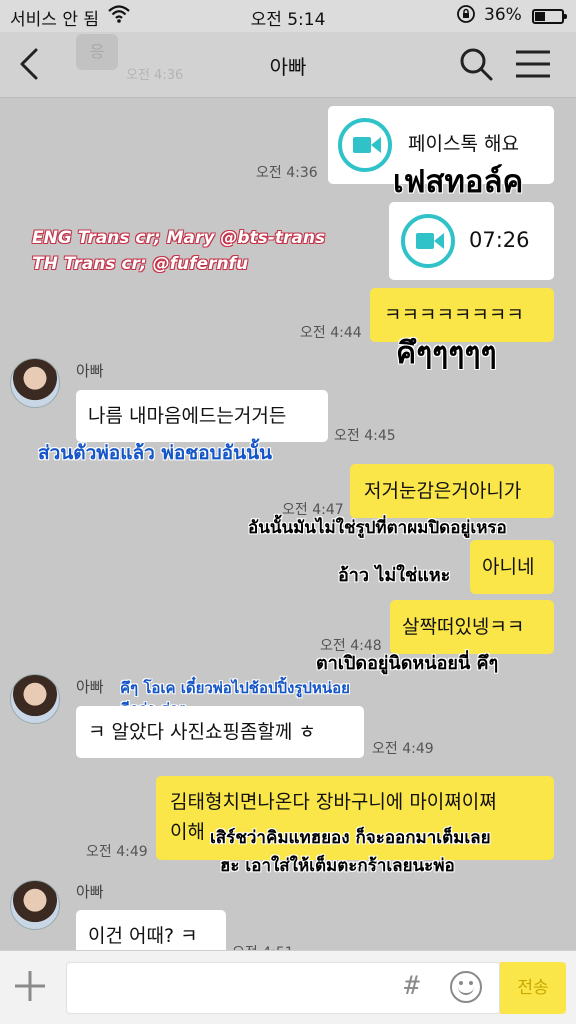 Image resolution: width=576 pixels, height=1024 pixels. I want to click on message-time: 오전 4:36, so click(287, 173).